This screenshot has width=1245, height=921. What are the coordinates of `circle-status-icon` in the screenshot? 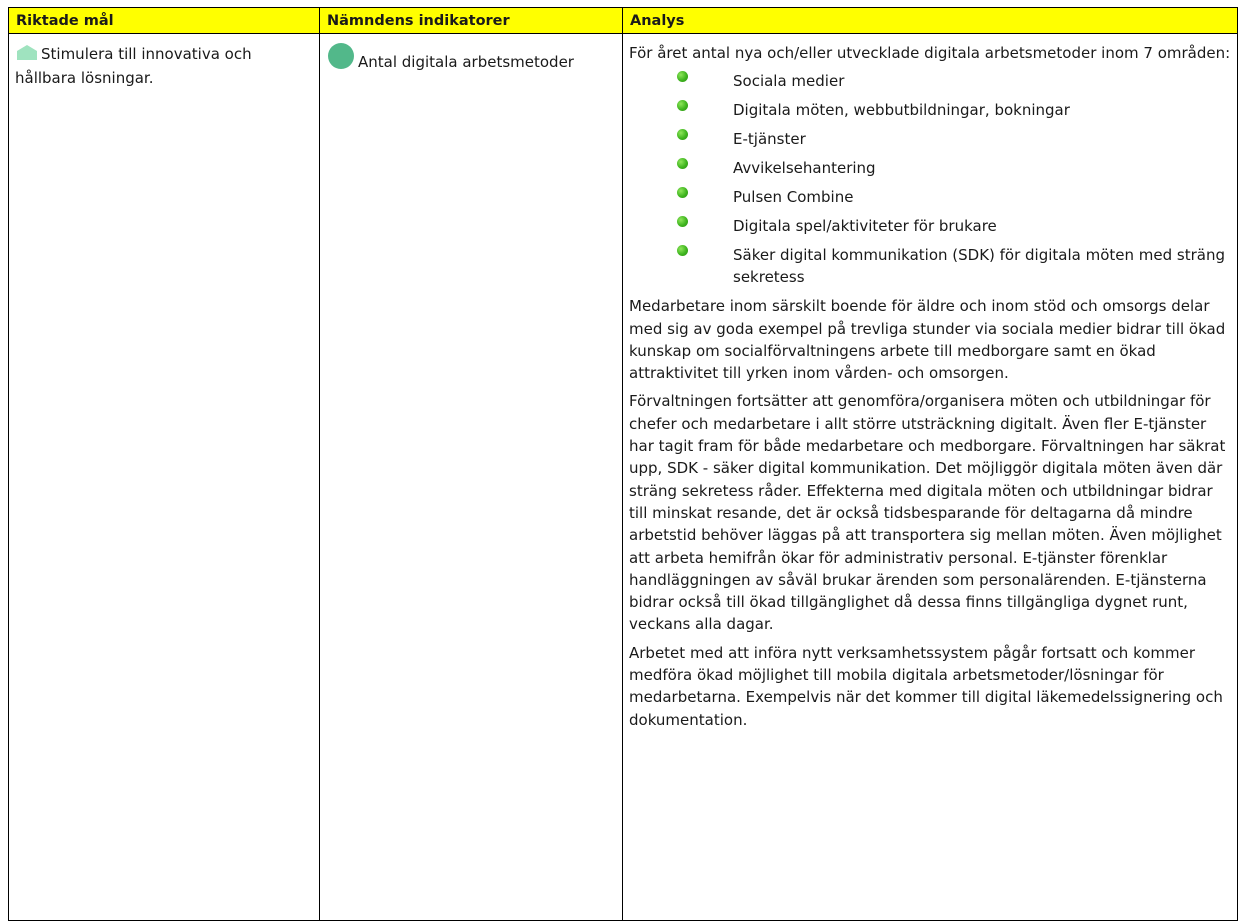 It's located at (341, 59).